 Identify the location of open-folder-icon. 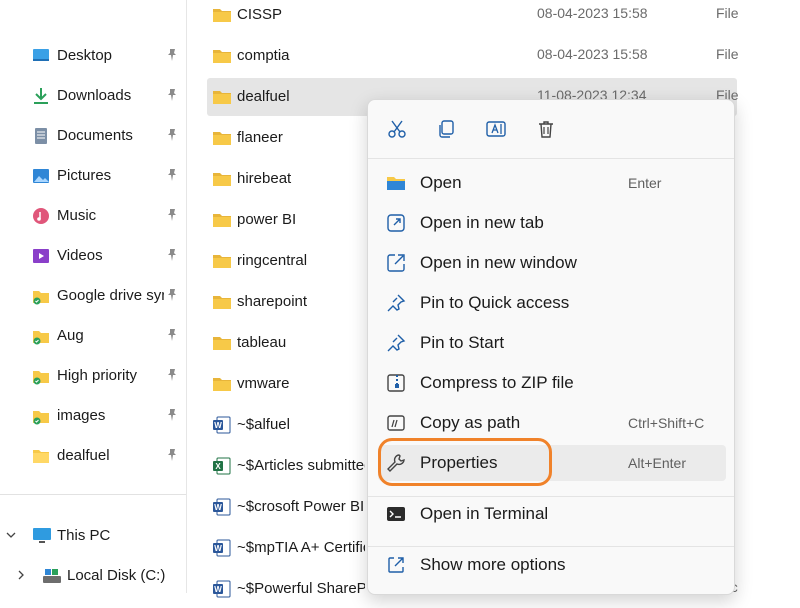
(396, 183).